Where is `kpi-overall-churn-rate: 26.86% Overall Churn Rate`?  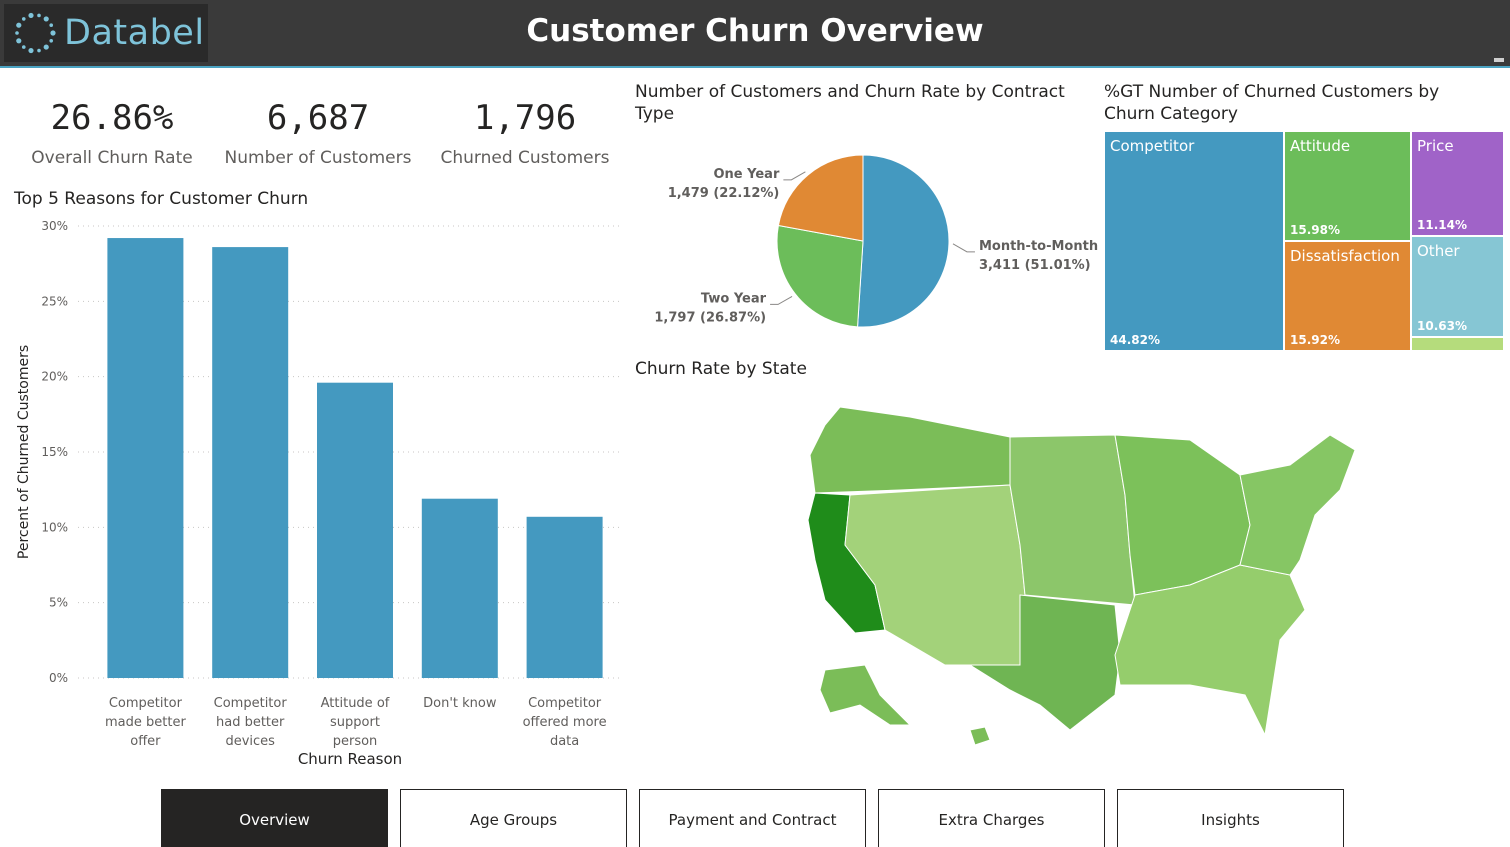 kpi-overall-churn-rate: 26.86% Overall Churn Rate is located at coordinates (112, 132).